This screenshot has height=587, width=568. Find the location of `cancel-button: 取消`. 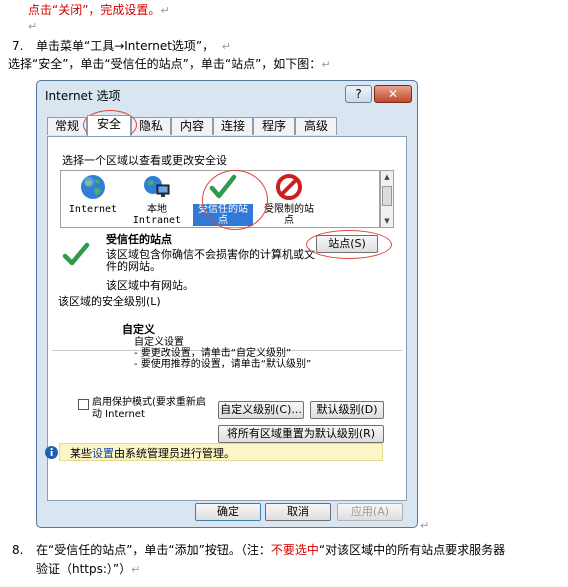

cancel-button: 取消 is located at coordinates (298, 512).